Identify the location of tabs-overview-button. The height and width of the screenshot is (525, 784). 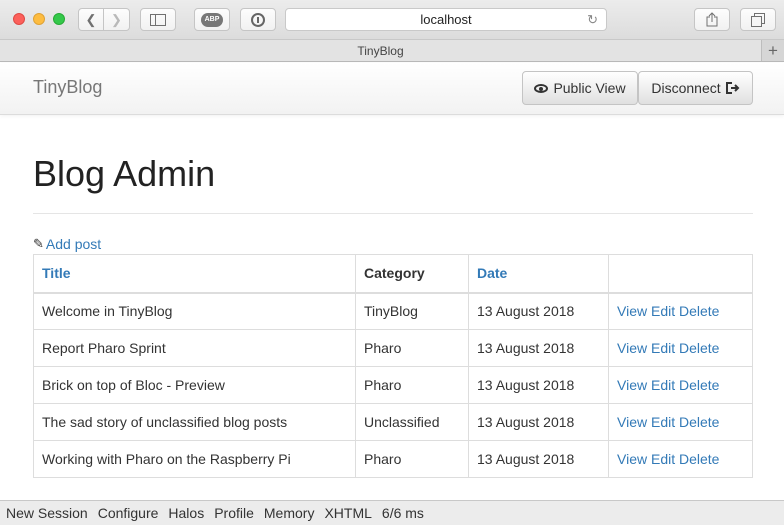
(758, 19).